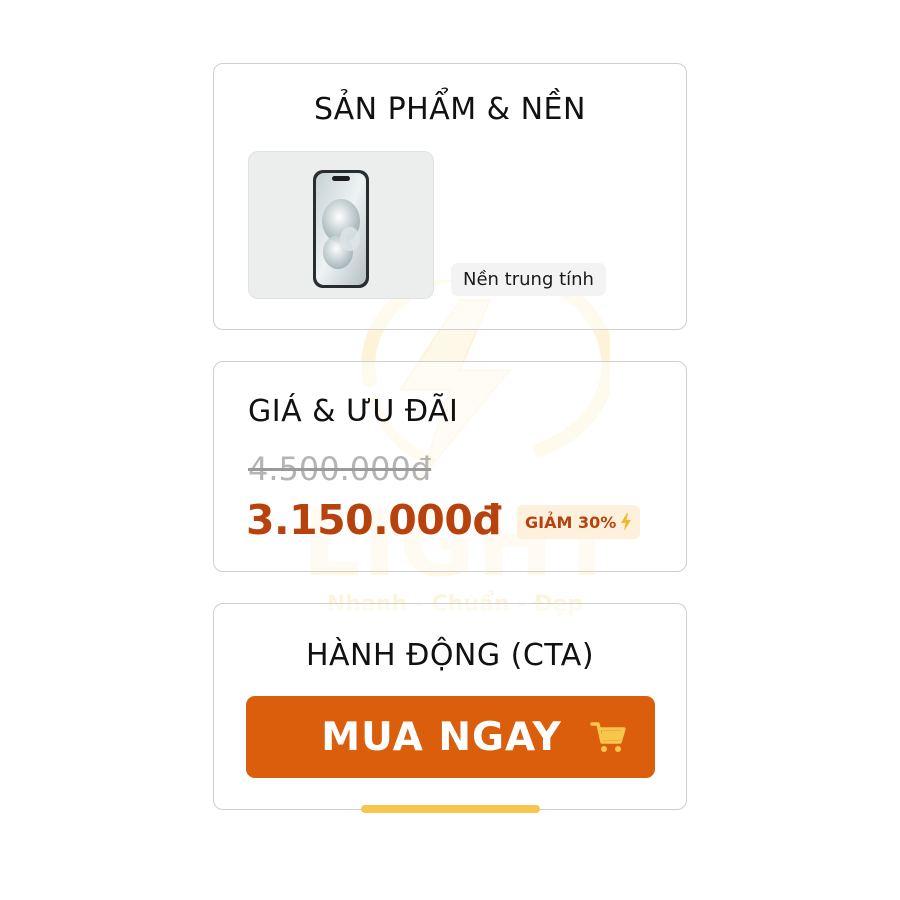 This screenshot has width=900, height=900. I want to click on shopping-cart-icon, so click(607, 737).